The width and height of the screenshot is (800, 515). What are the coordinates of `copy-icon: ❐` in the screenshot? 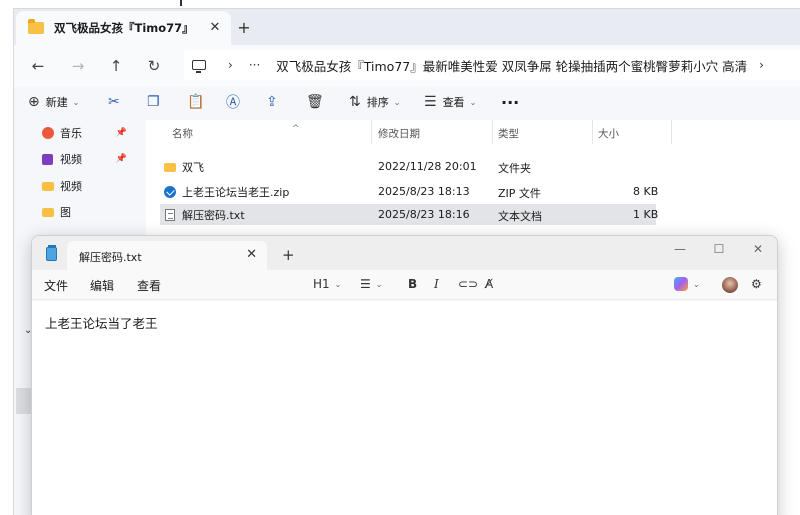 It's located at (153, 102).